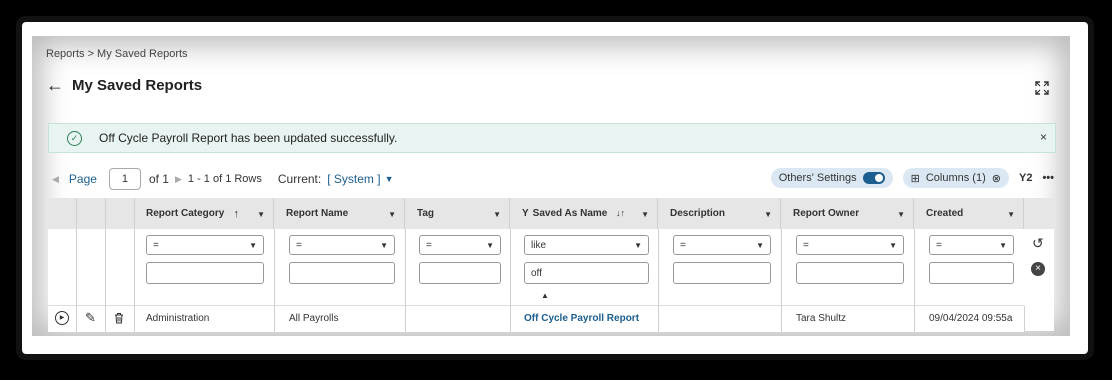 This screenshot has width=1112, height=380. I want to click on col-report-owner: Report Owner ▼, so click(847, 213).